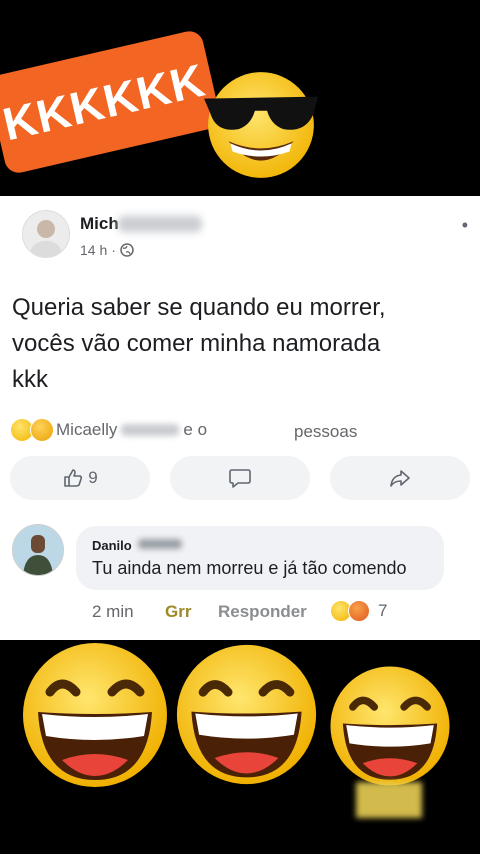 The width and height of the screenshot is (480, 854). I want to click on globe-icon, so click(127, 250).